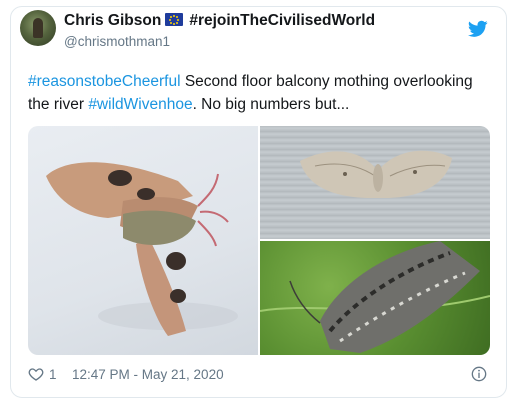 This screenshot has height=402, width=515. I want to click on moth-photo-grey-on-leaf, so click(375, 298).